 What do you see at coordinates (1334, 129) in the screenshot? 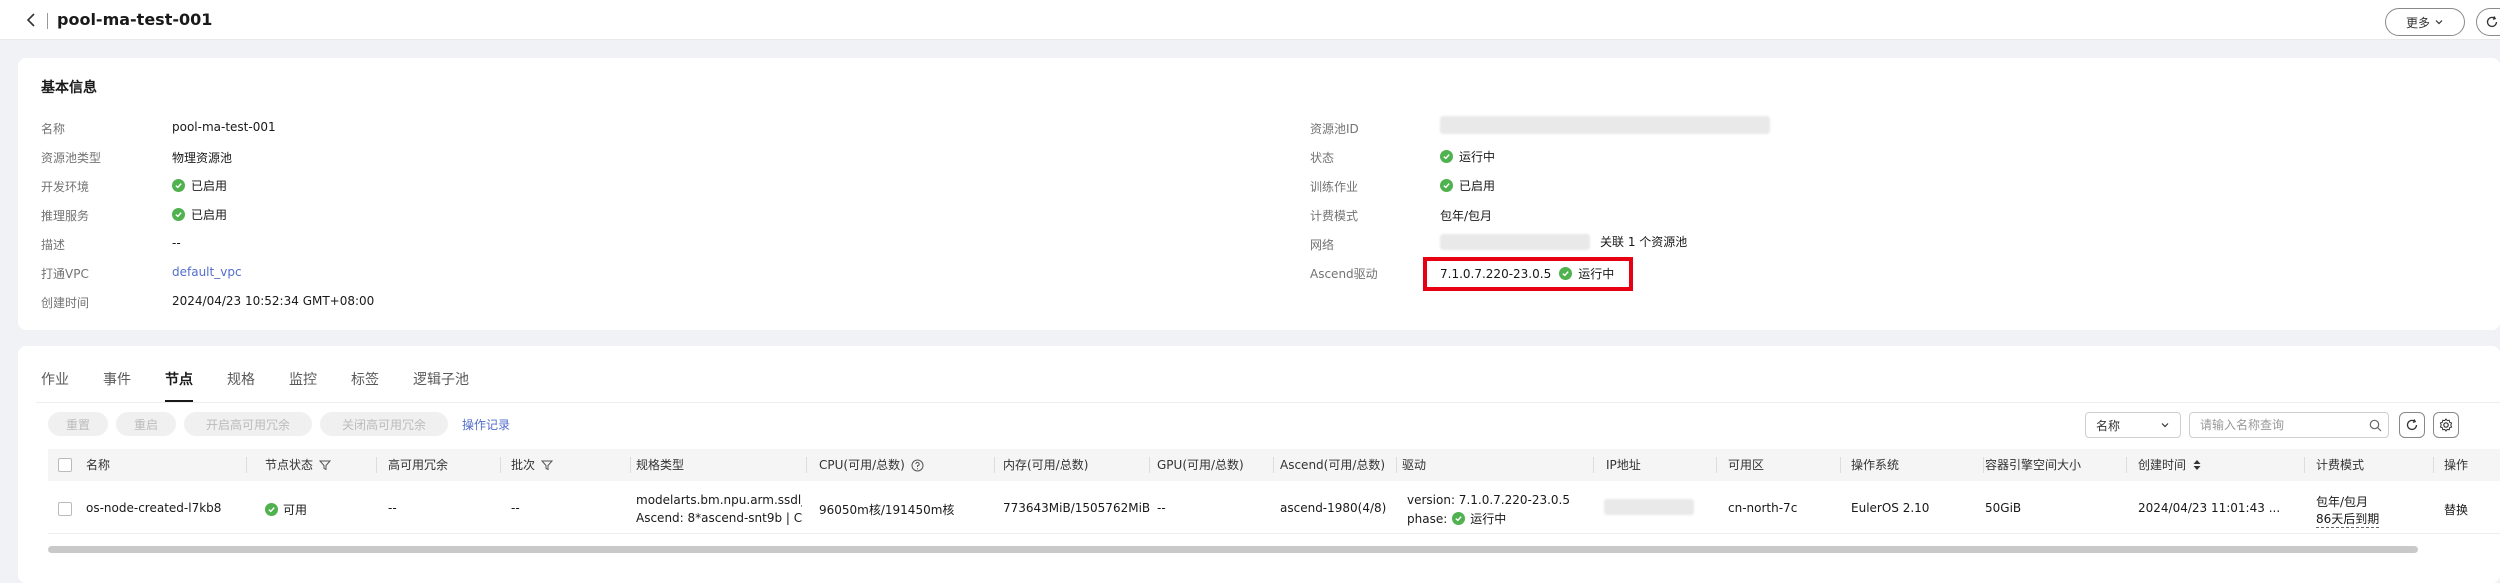
I see `pool-id-label: 资源池ID` at bounding box center [1334, 129].